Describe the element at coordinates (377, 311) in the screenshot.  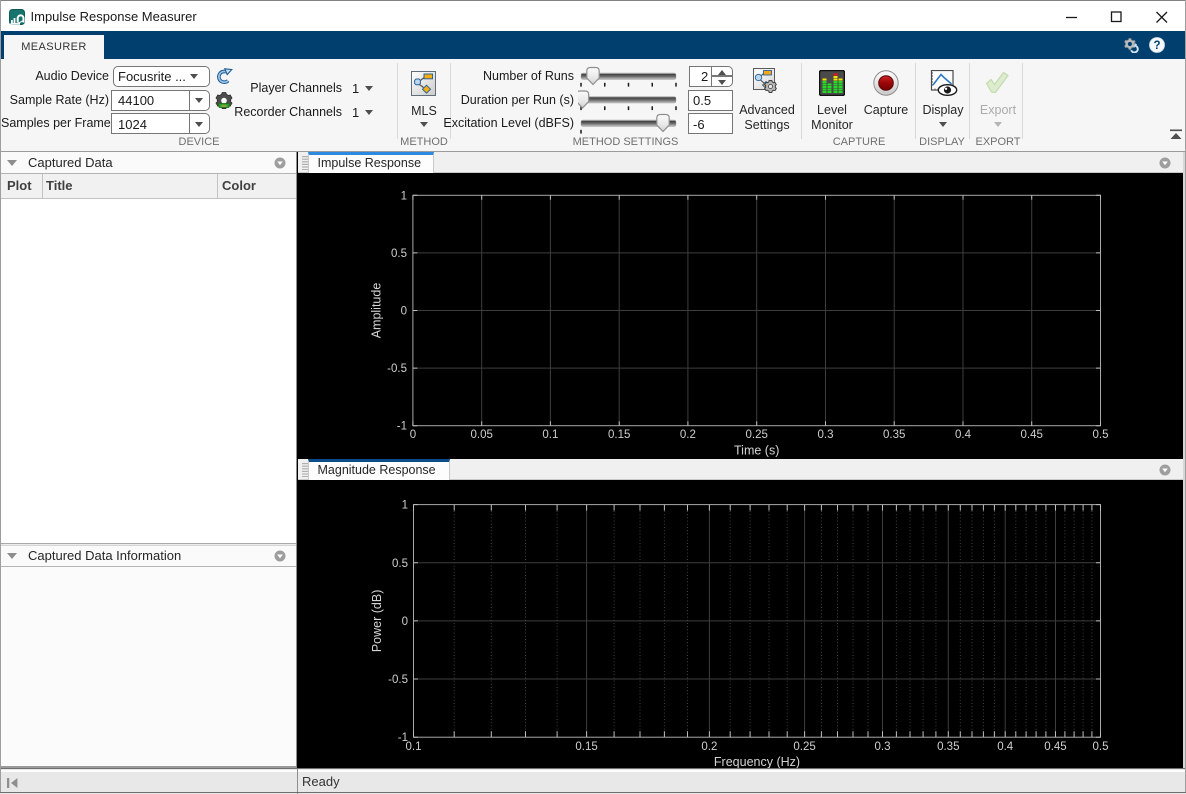
I see `svg-text: Amplitude` at that location.